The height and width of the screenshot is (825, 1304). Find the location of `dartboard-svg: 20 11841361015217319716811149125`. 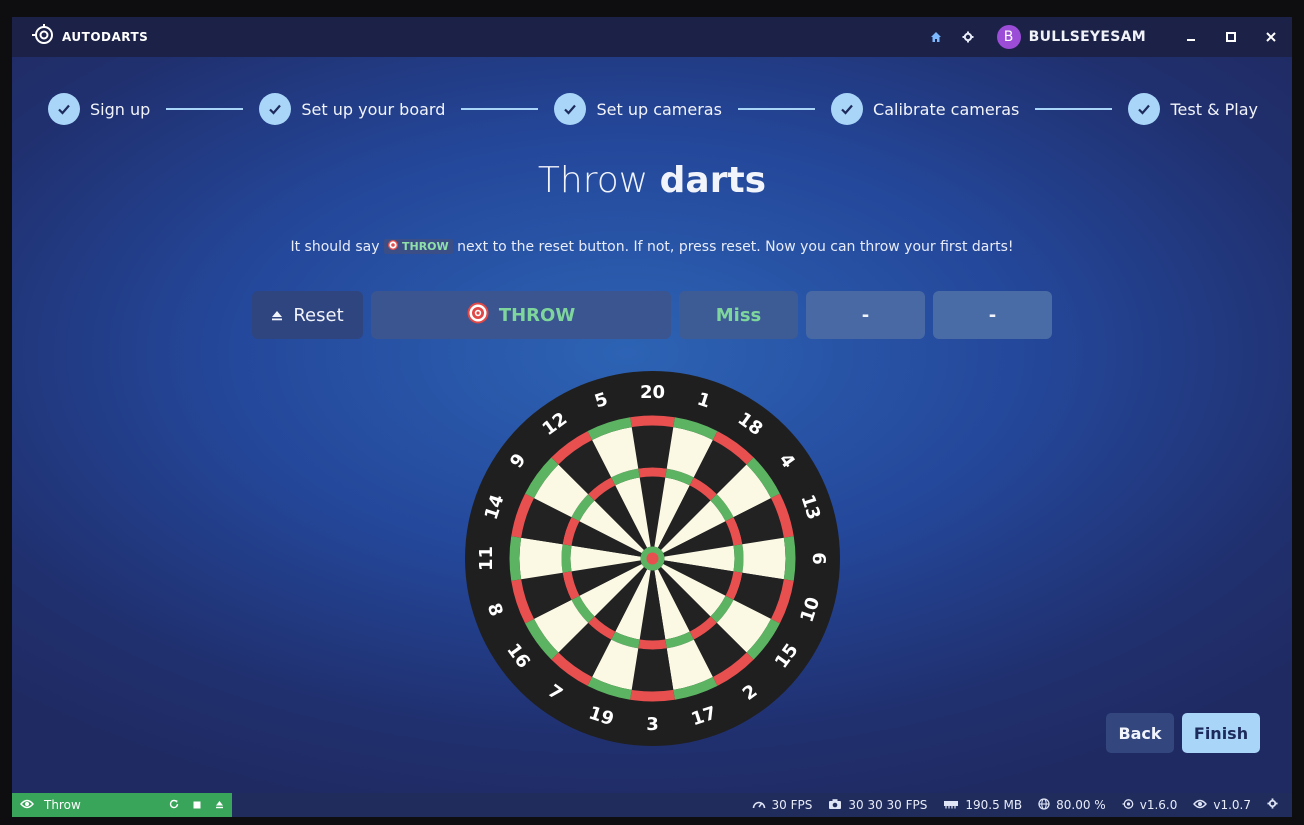

dartboard-svg: 20 11841361015217319716811149125 is located at coordinates (652, 558).